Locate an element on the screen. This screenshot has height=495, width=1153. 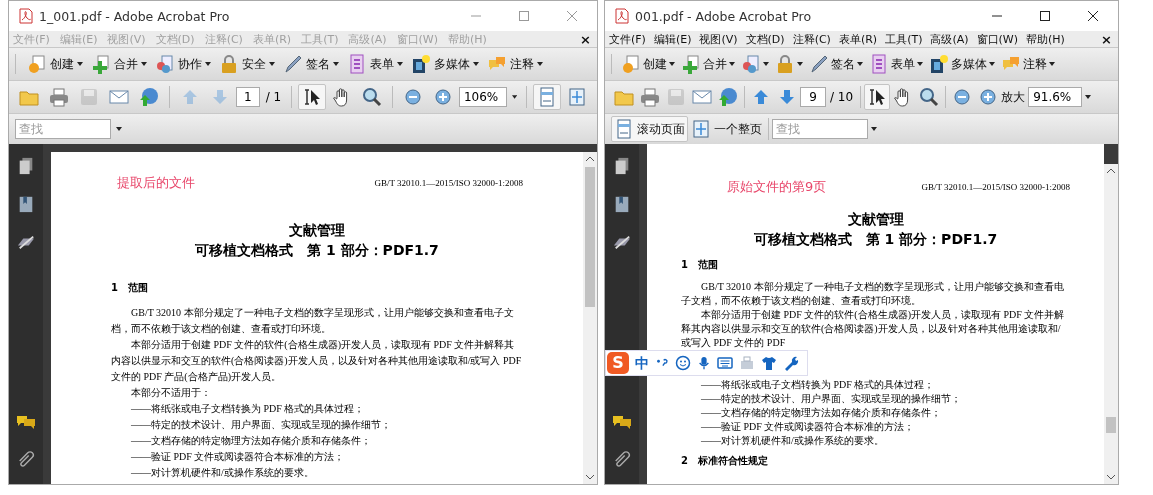
view-button: 滚动页面 is located at coordinates (649, 129).